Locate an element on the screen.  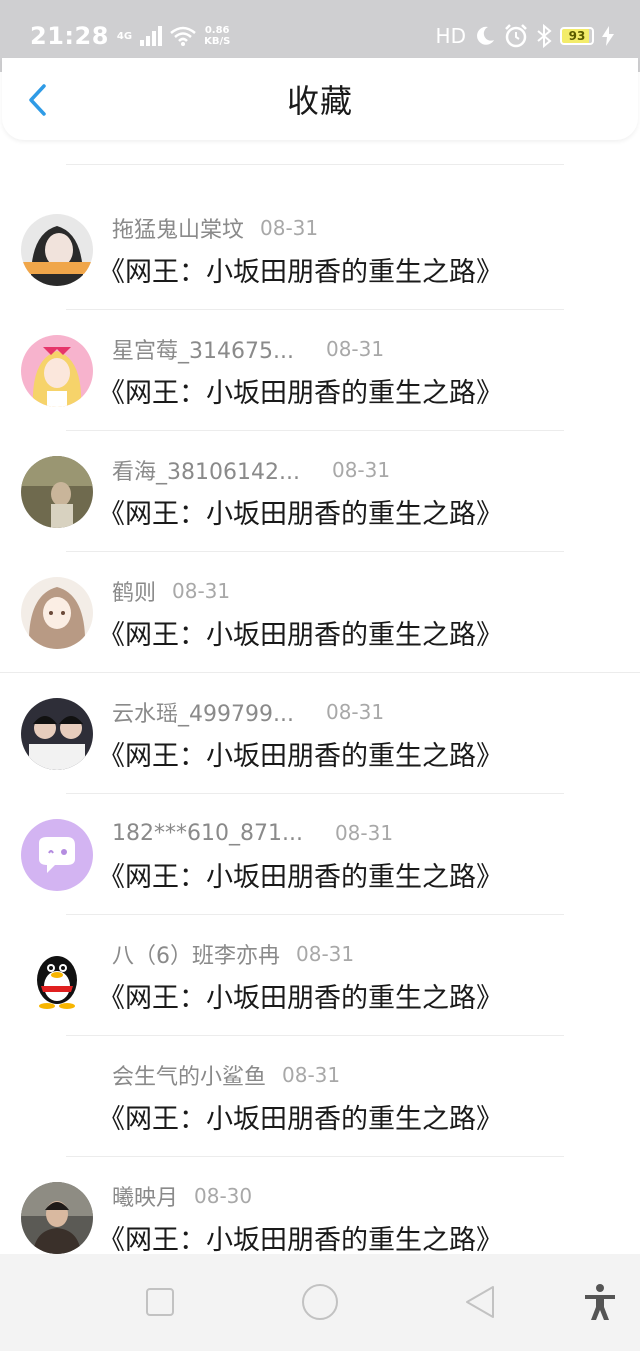
wifi-icon is located at coordinates (183, 36).